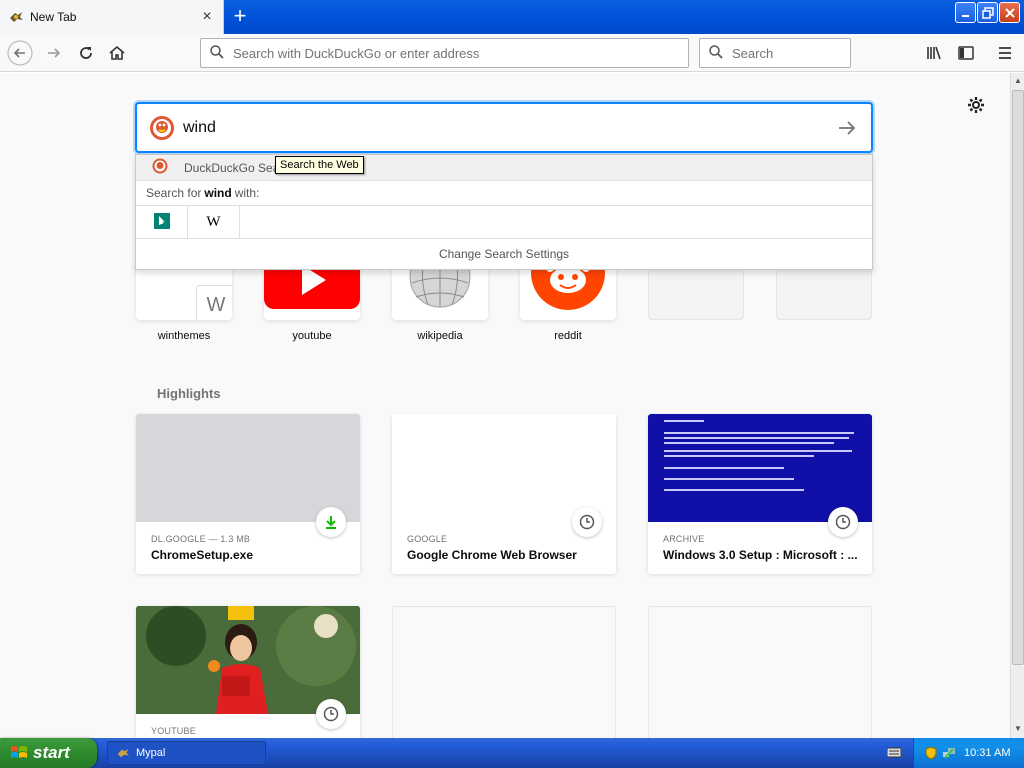  I want to click on top-site-label: winthemes, so click(184, 336).